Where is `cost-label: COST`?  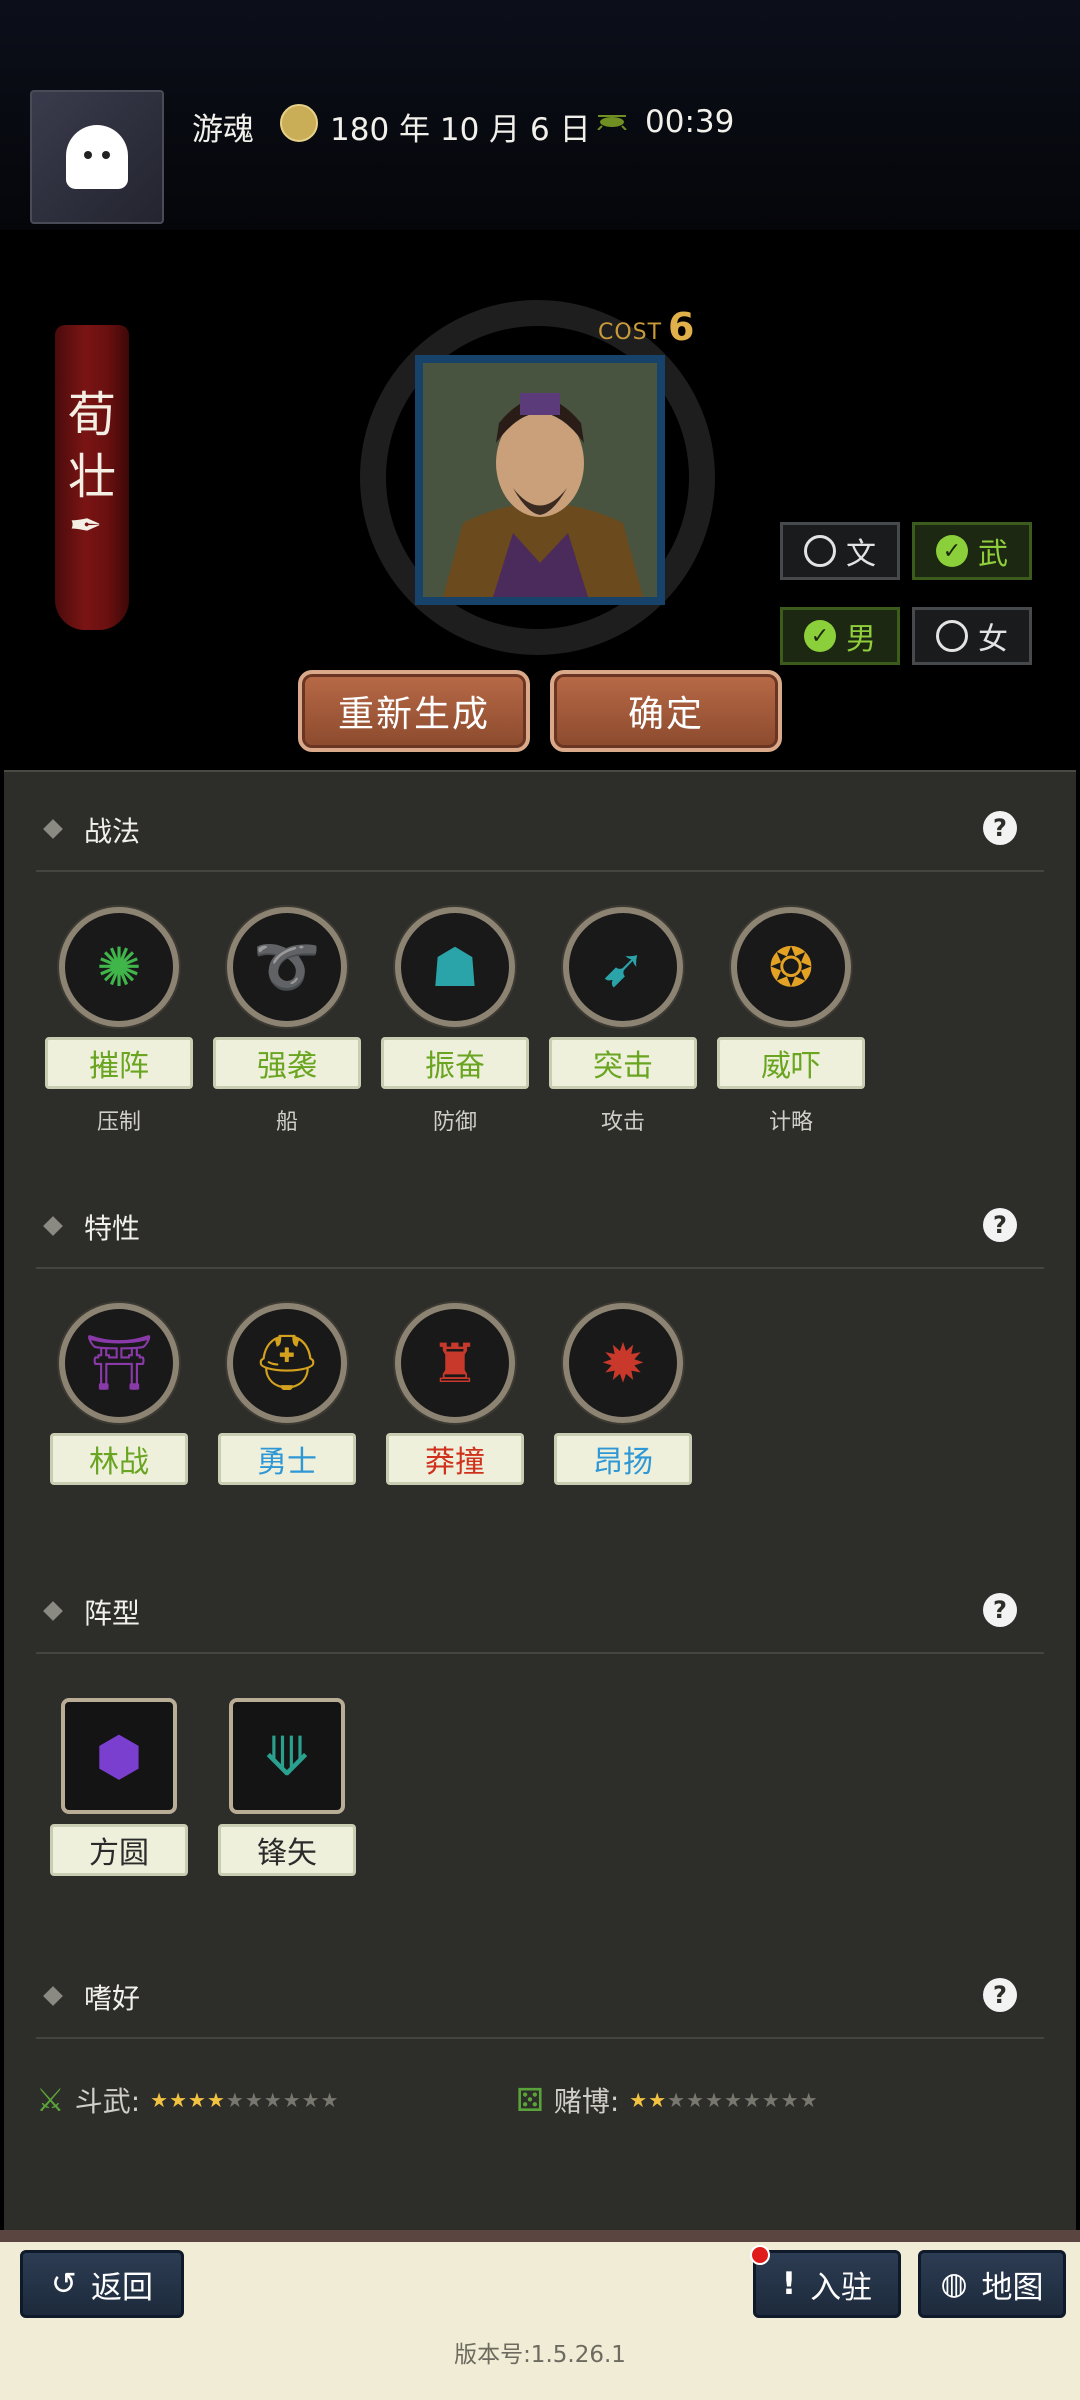 cost-label: COST is located at coordinates (630, 332).